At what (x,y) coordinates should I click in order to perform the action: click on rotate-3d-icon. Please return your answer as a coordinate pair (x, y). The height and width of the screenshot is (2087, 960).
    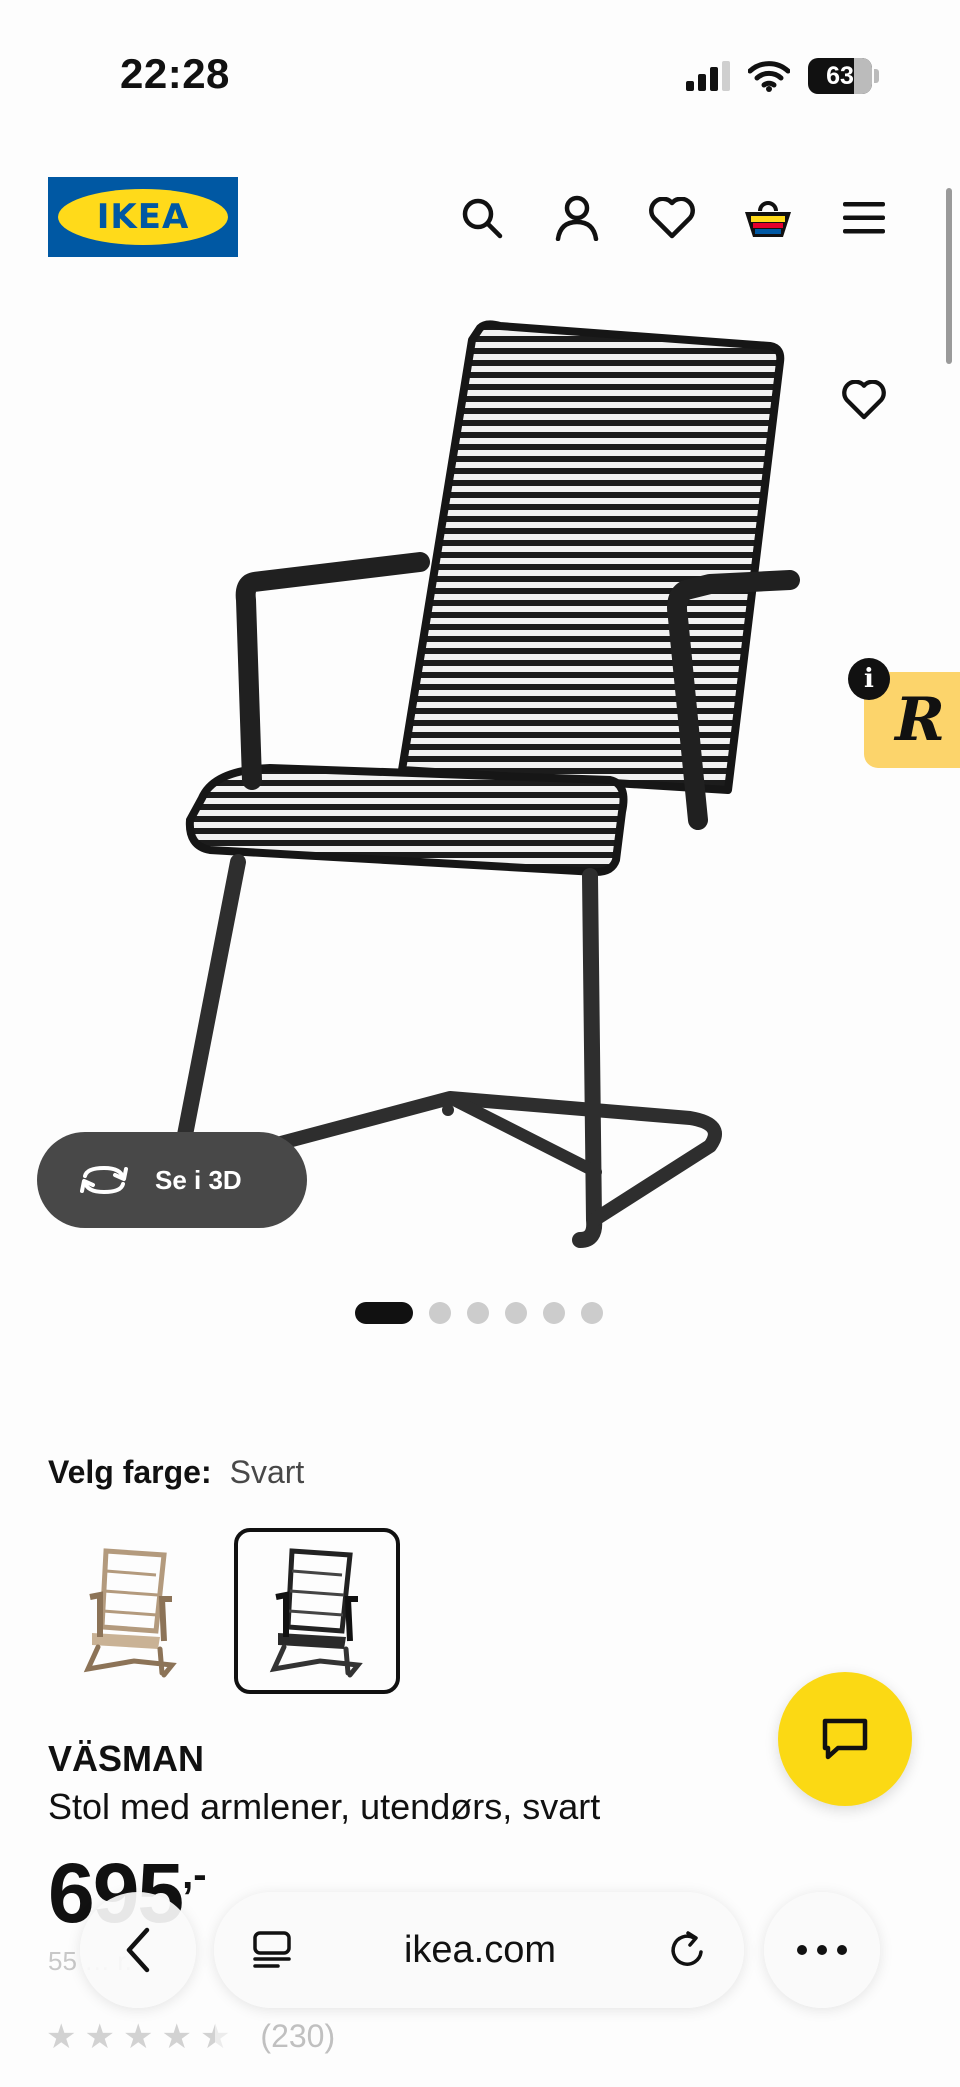
    Looking at the image, I should click on (104, 1180).